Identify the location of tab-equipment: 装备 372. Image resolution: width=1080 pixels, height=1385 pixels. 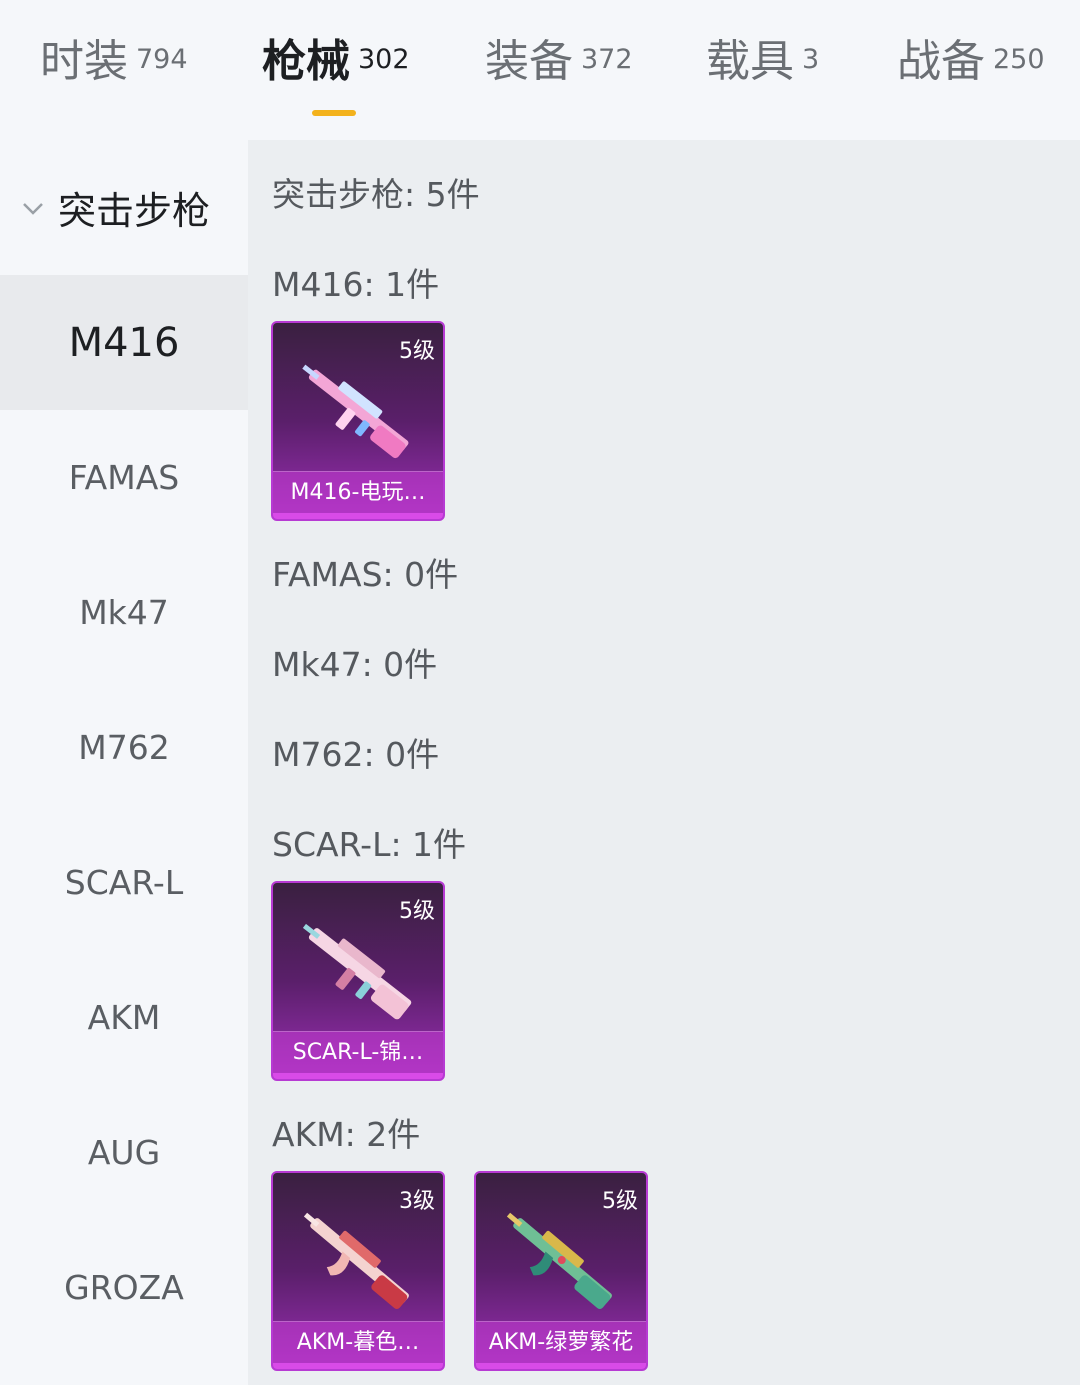
(559, 80).